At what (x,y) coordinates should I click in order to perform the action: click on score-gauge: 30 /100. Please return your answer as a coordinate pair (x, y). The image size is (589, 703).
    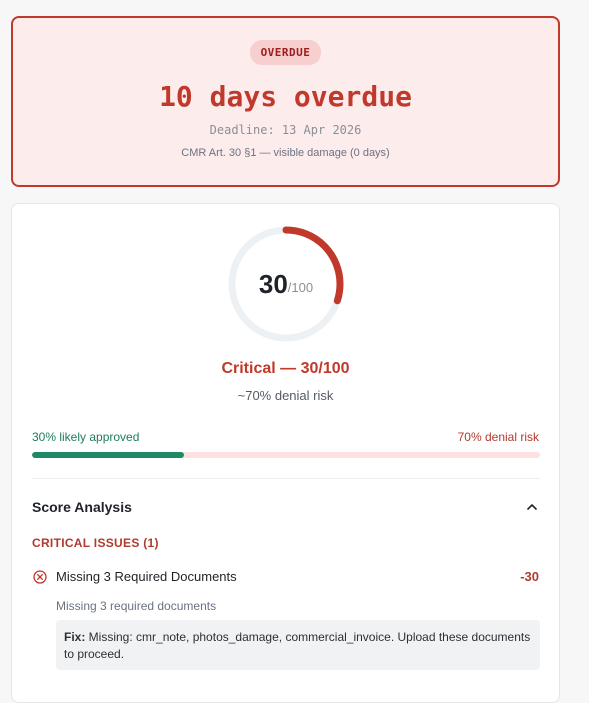
    Looking at the image, I should click on (286, 284).